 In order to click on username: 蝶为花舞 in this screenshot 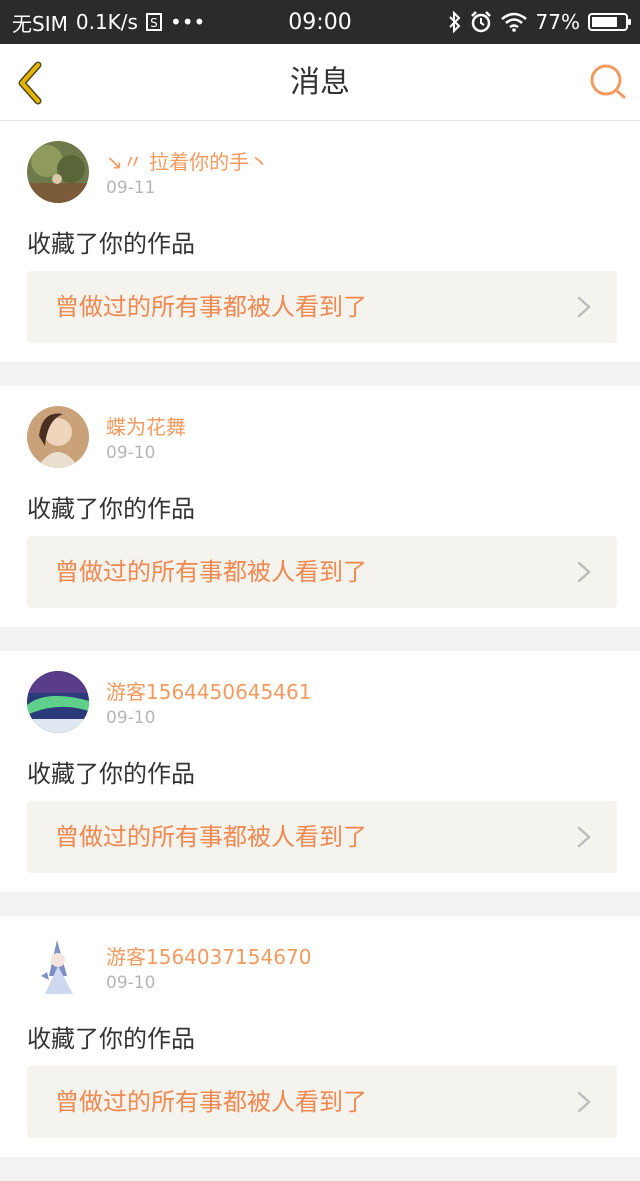, I will do `click(146, 425)`.